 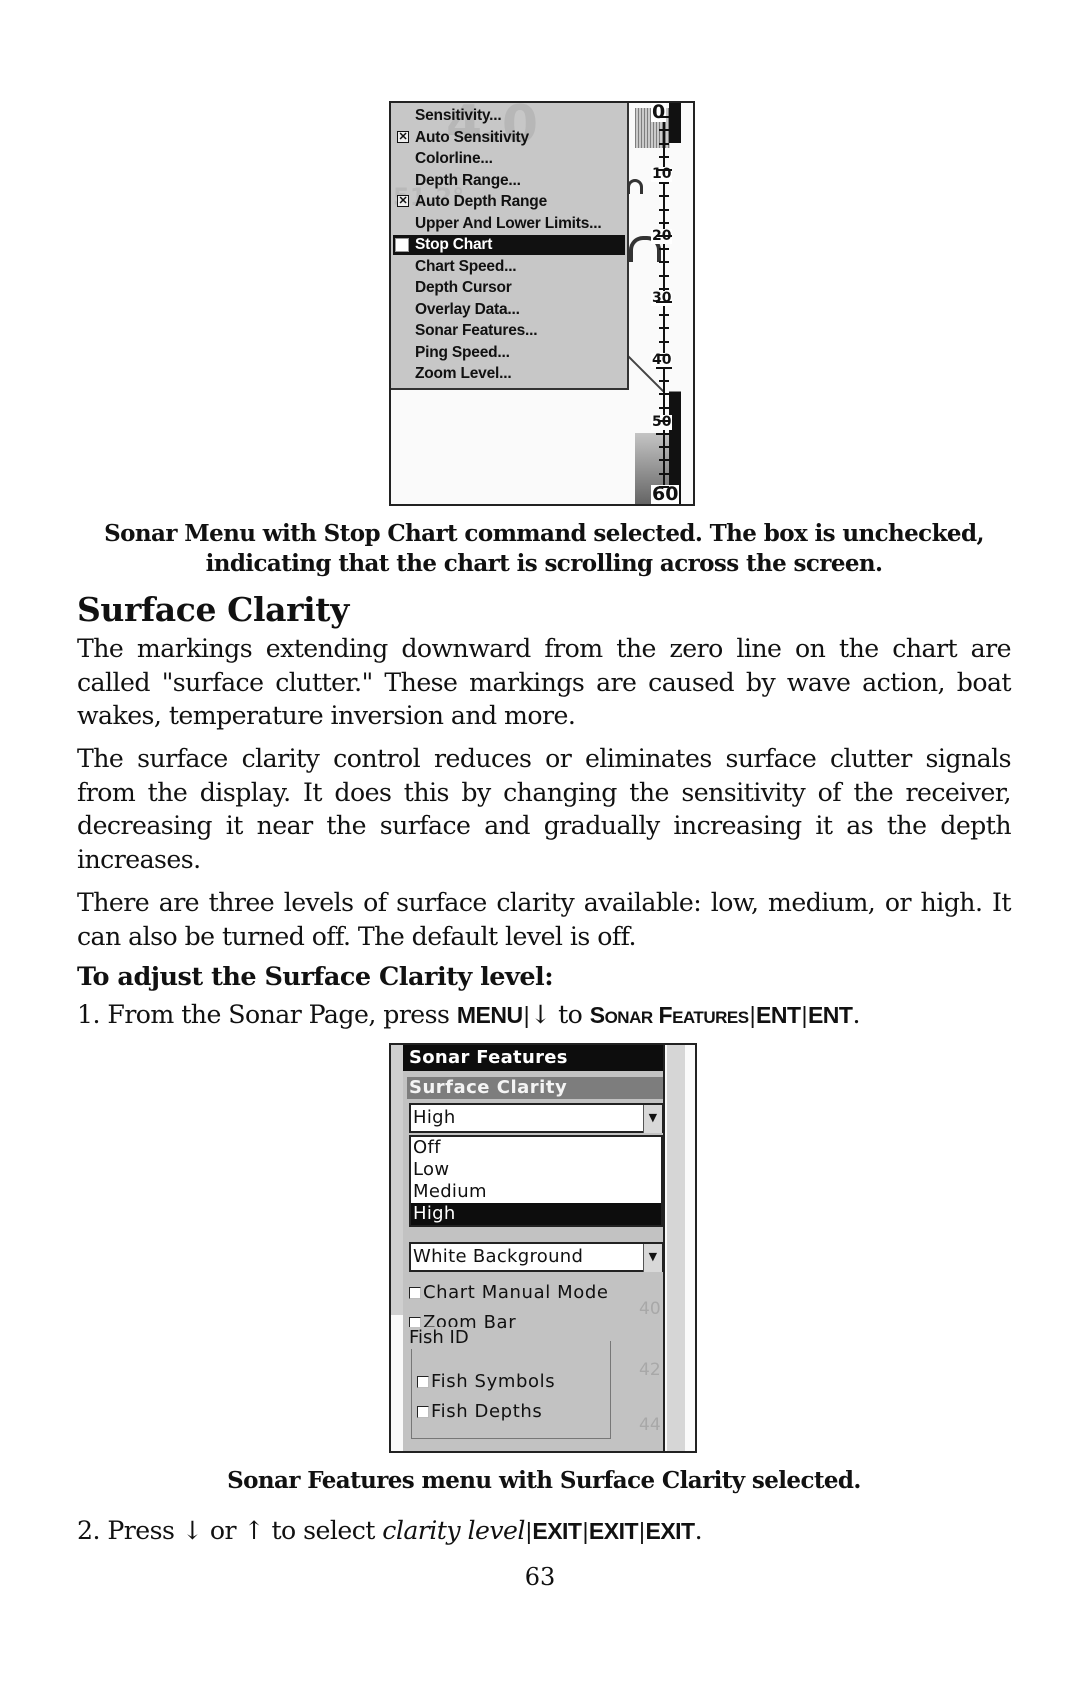 What do you see at coordinates (613, 1531) in the screenshot?
I see `key-exit: EXIT` at bounding box center [613, 1531].